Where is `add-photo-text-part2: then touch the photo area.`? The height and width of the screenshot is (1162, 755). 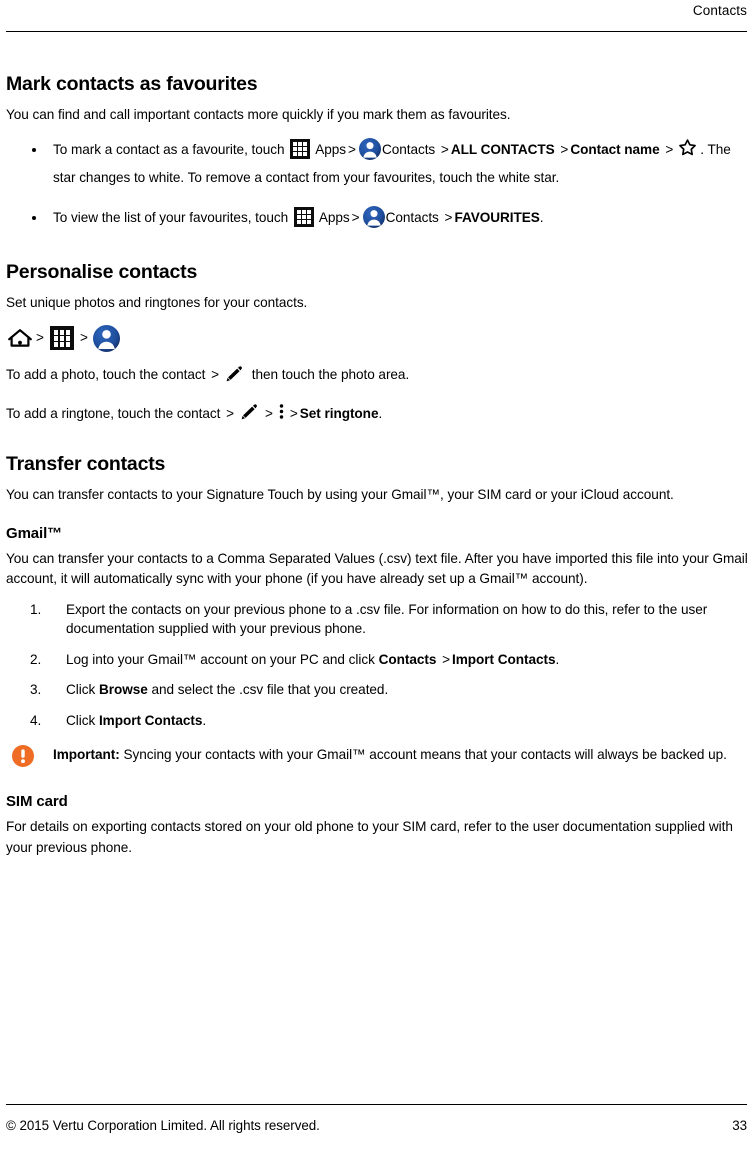
add-photo-text-part2: then touch the photo area. is located at coordinates (330, 374).